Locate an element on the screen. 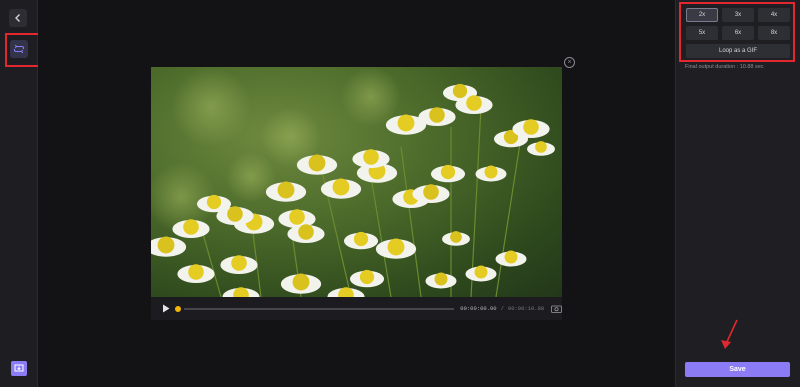 The width and height of the screenshot is (800, 387). export-icon is located at coordinates (19, 368).